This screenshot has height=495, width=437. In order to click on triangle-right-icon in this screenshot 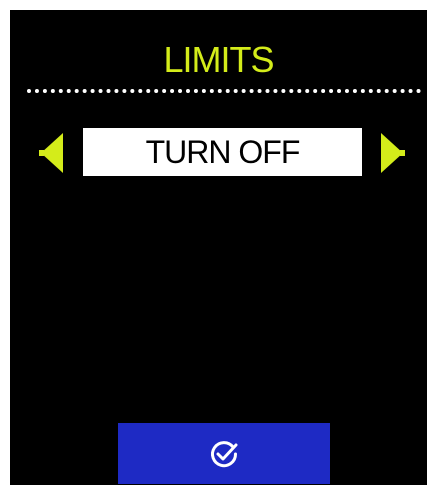, I will do `click(393, 153)`.